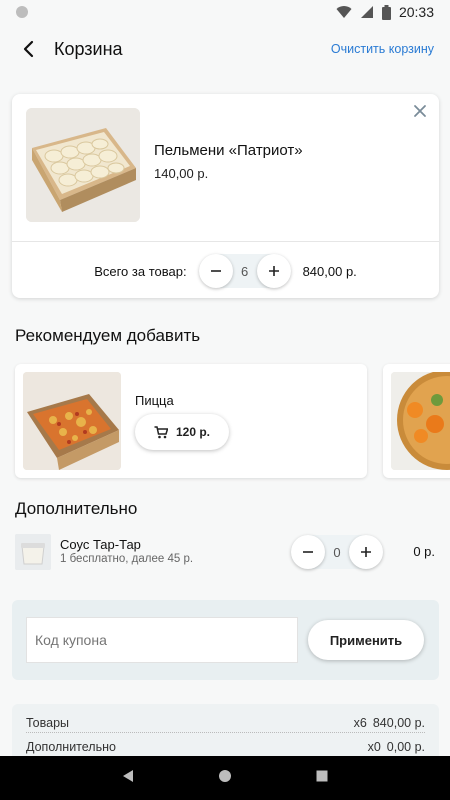  What do you see at coordinates (360, 722) in the screenshot?
I see `summary-qty: х6` at bounding box center [360, 722].